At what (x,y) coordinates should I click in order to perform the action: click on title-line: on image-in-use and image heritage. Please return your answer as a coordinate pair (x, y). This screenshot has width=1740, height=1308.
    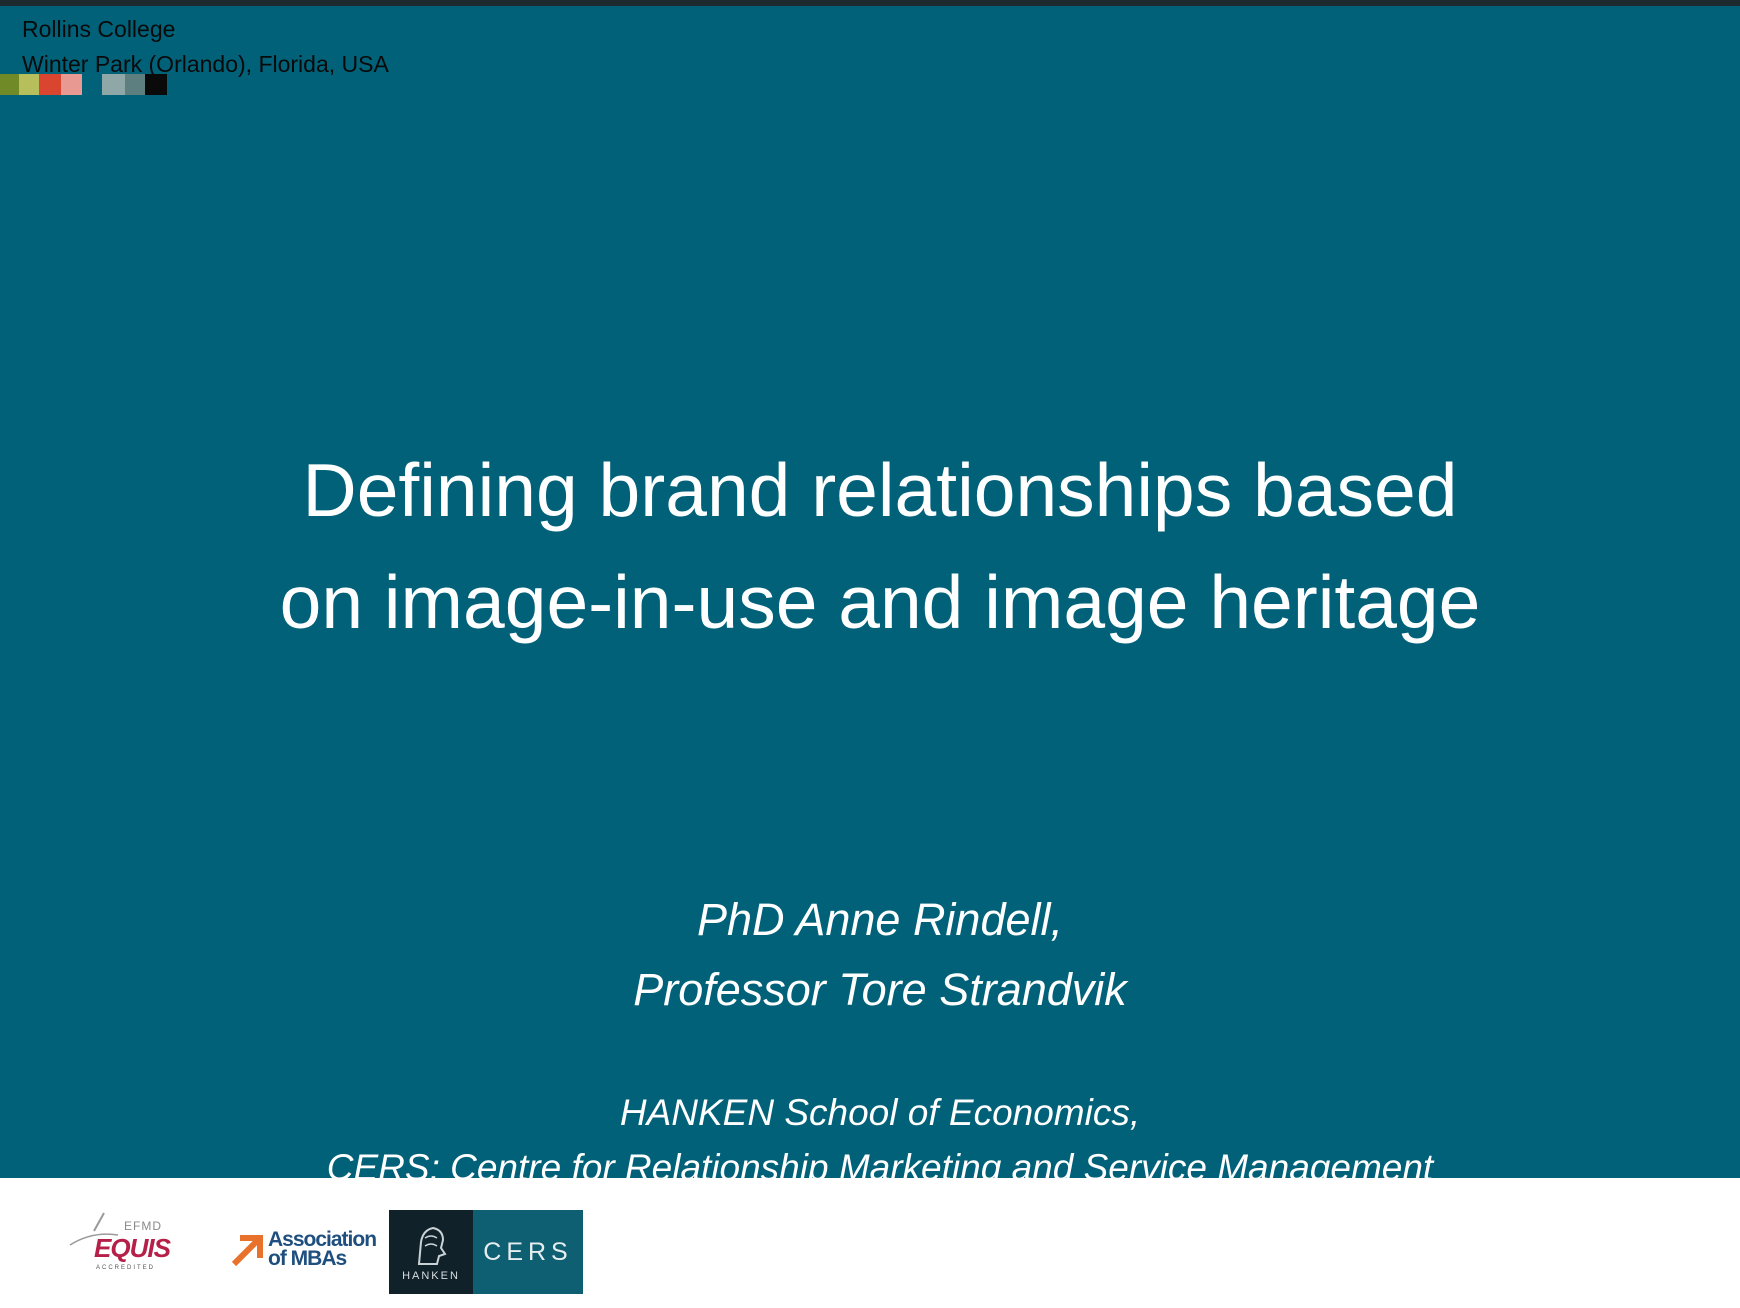
    Looking at the image, I should click on (880, 602).